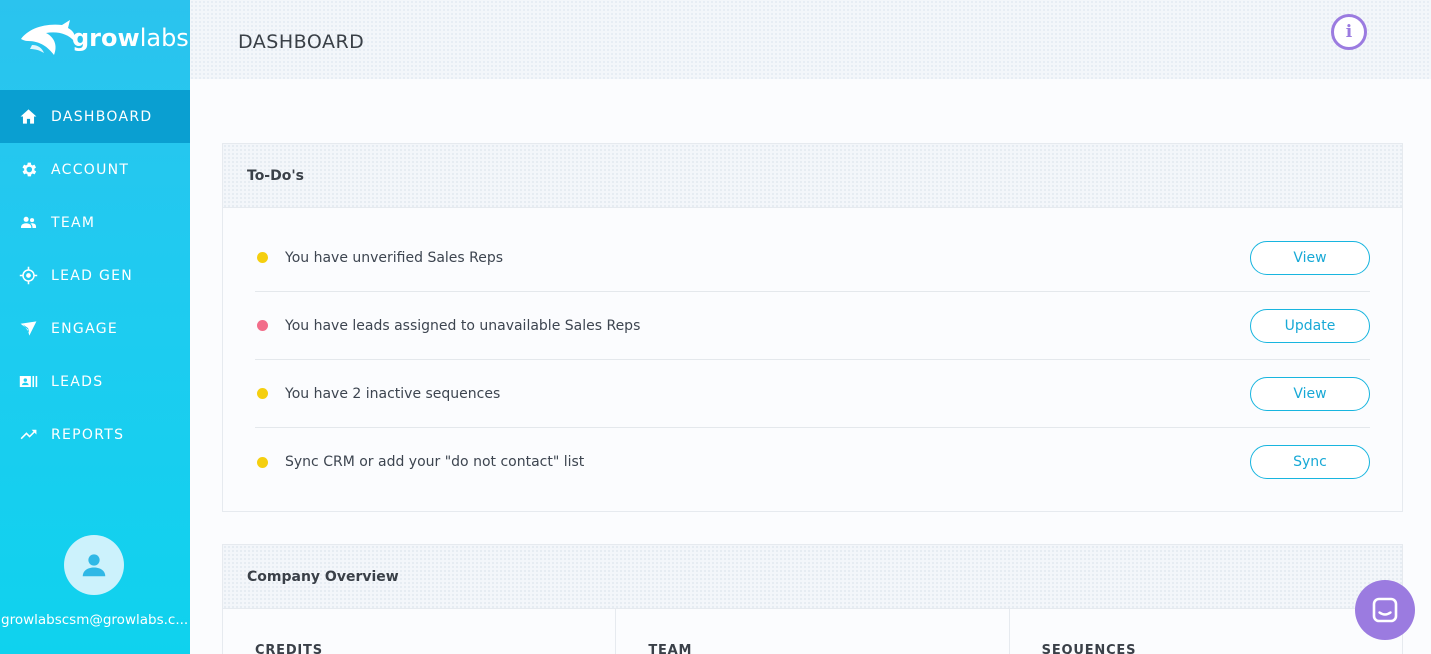 This screenshot has height=654, width=1431. I want to click on user-icon, so click(94, 565).